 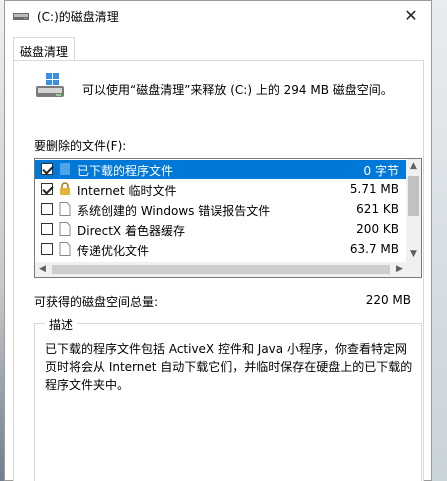 What do you see at coordinates (65, 169) in the screenshot?
I see `folder-icon` at bounding box center [65, 169].